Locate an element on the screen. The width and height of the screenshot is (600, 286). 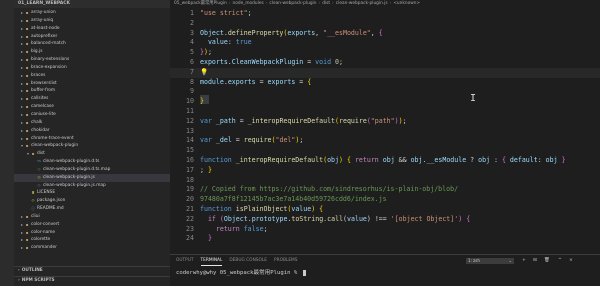
tree-item: ▸ ▪ binary-extensions is located at coordinates (92, 60).